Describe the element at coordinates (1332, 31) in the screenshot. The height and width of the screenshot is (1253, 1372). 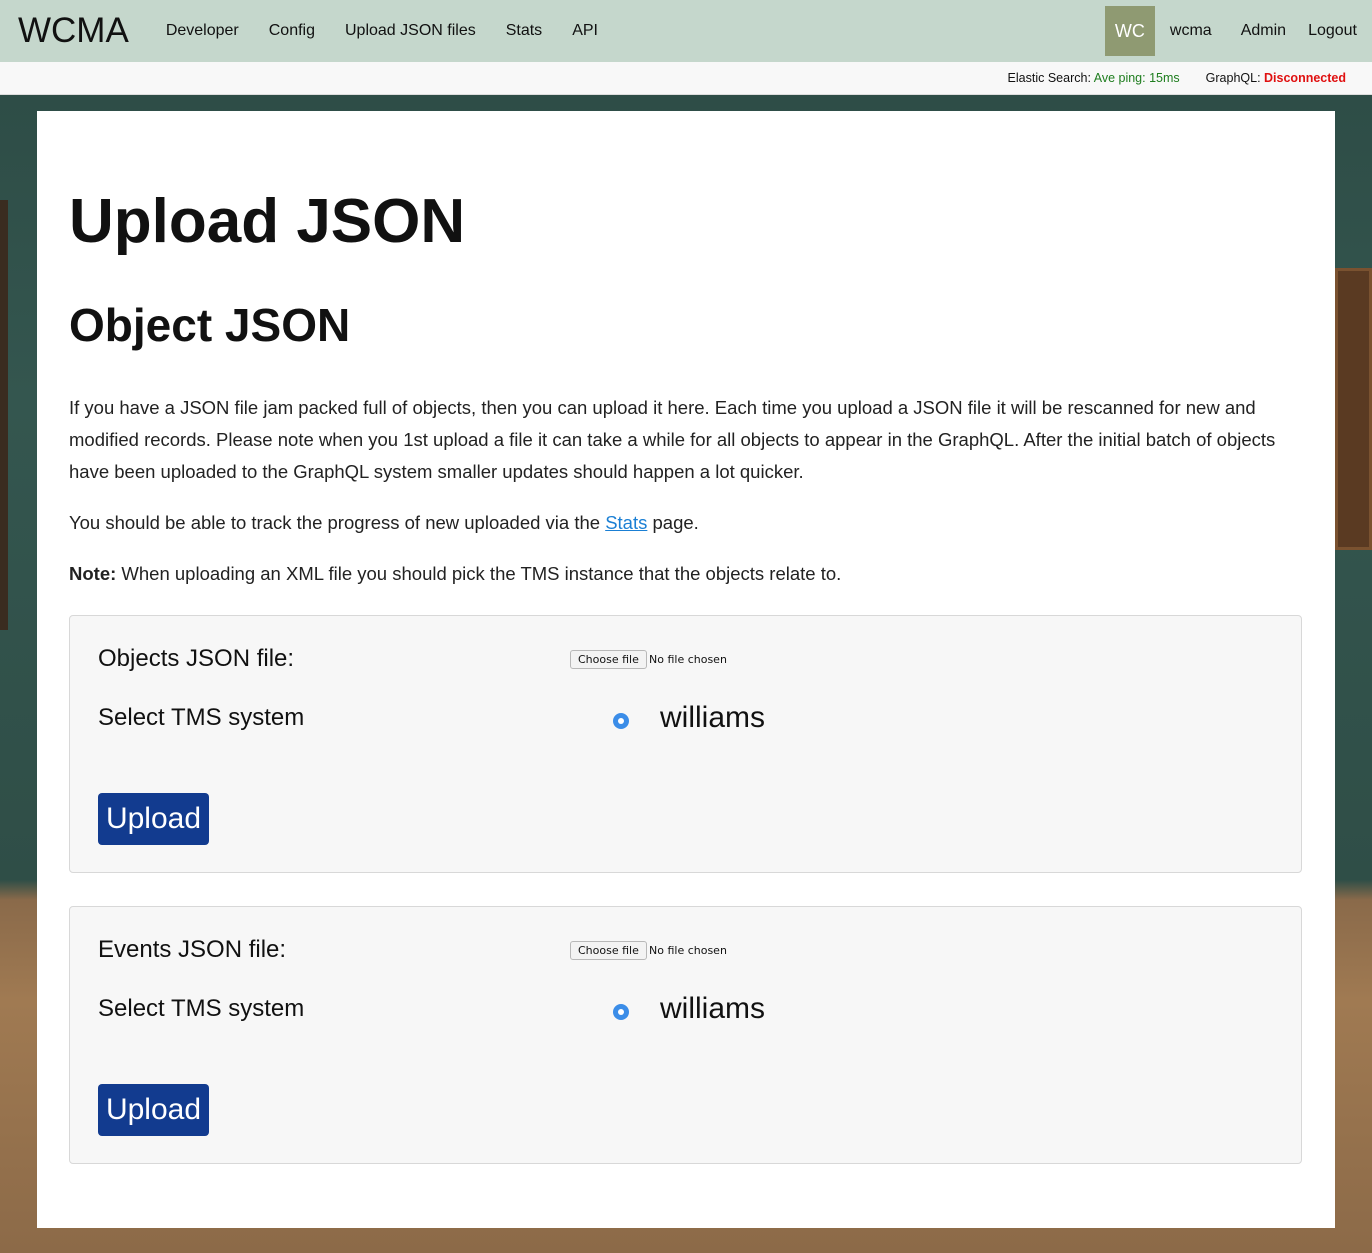
I see `nav-link-logout: Logout` at that location.